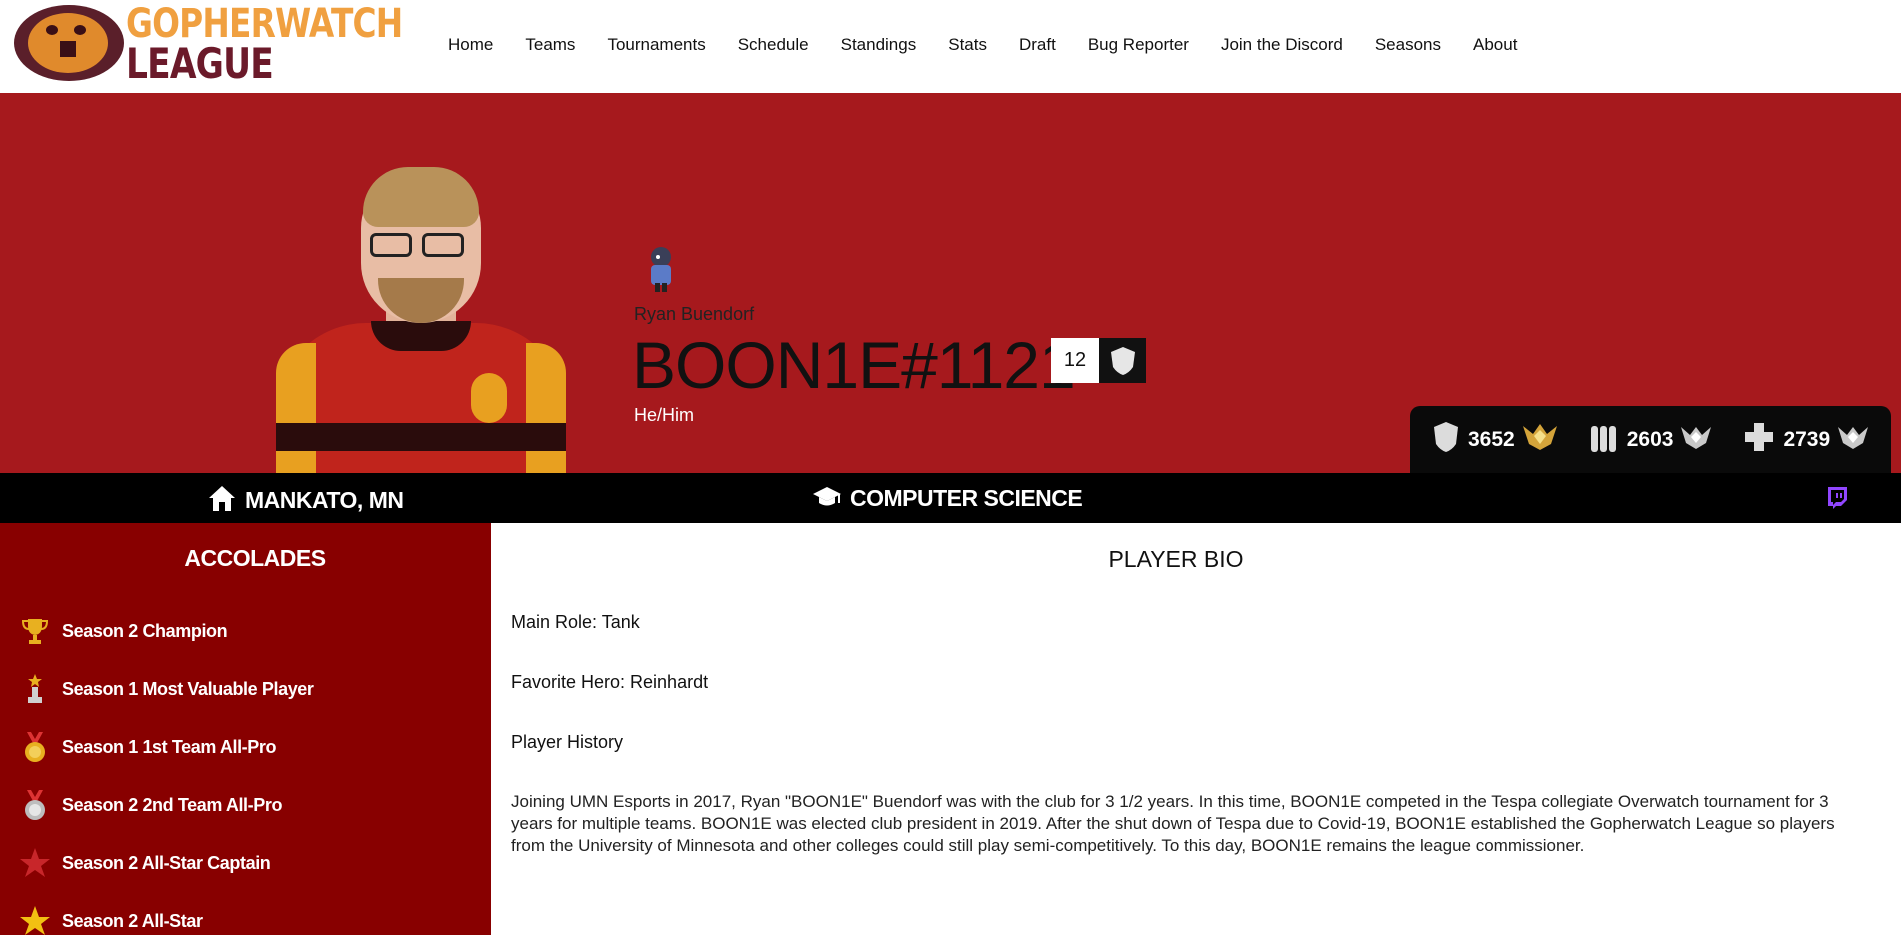  I want to click on role-ranks-panel: 3652 2603 2739, so click(1650, 439).